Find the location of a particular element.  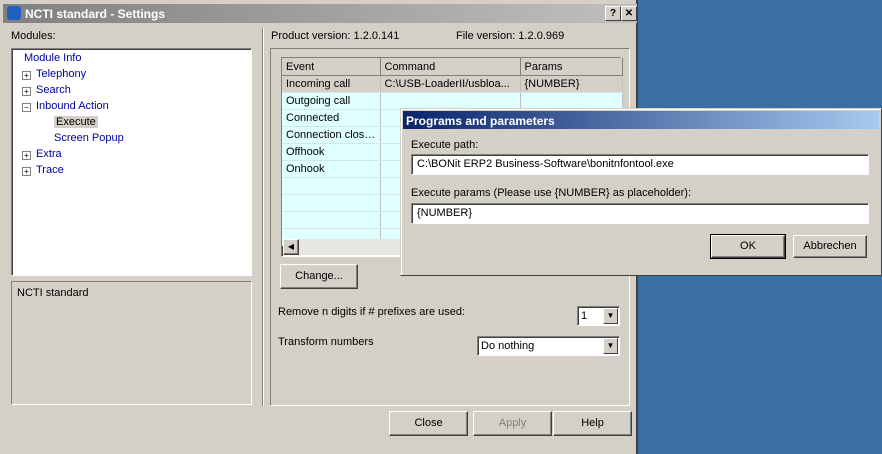

tree-item-telephony: Telephony is located at coordinates (61, 74).